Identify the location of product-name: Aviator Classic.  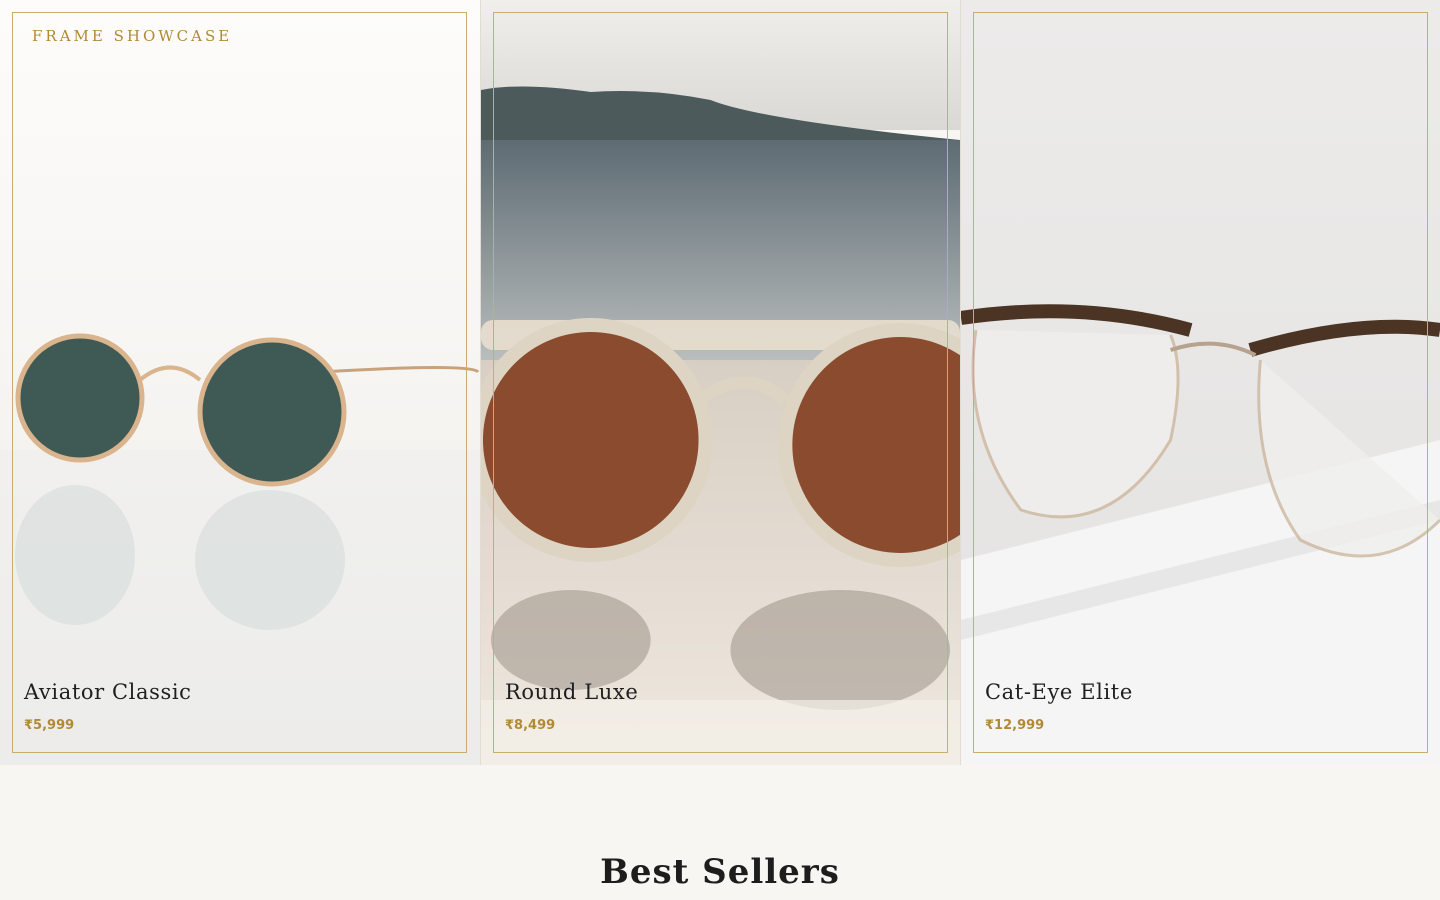
(108, 692).